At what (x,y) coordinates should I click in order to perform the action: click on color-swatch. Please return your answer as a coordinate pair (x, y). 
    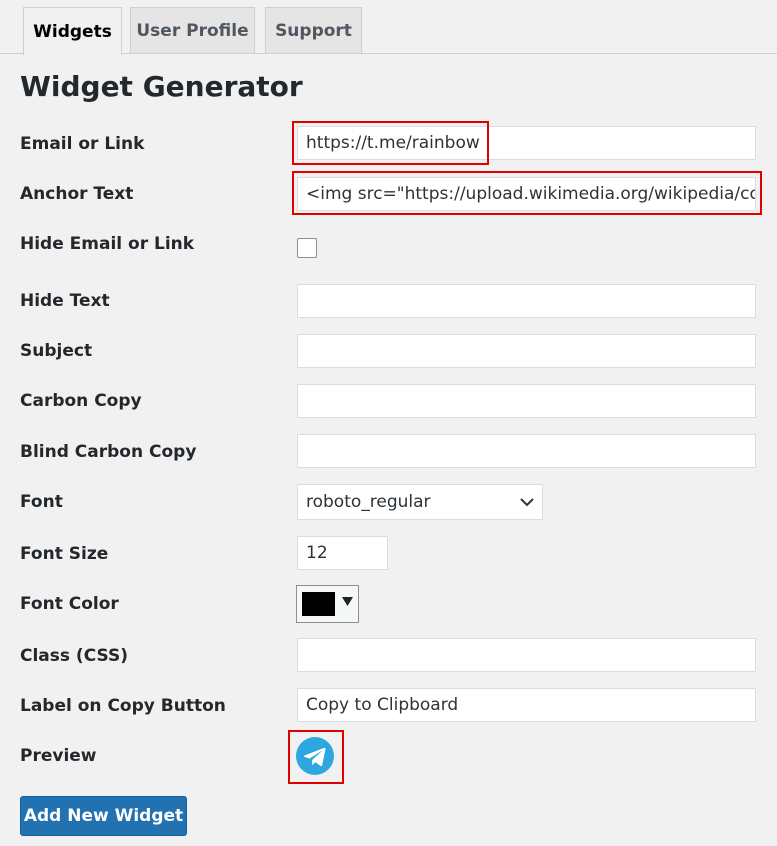
    Looking at the image, I should click on (318, 604).